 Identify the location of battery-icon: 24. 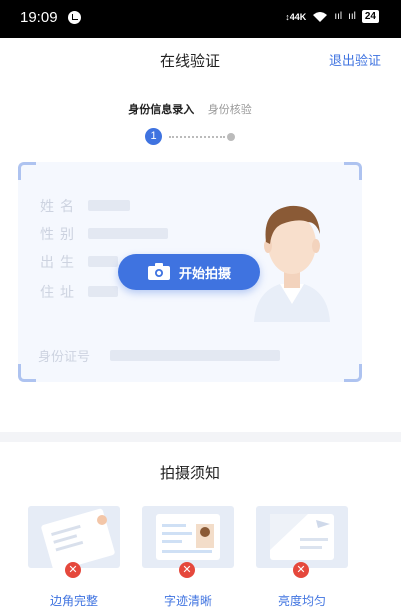
(370, 16).